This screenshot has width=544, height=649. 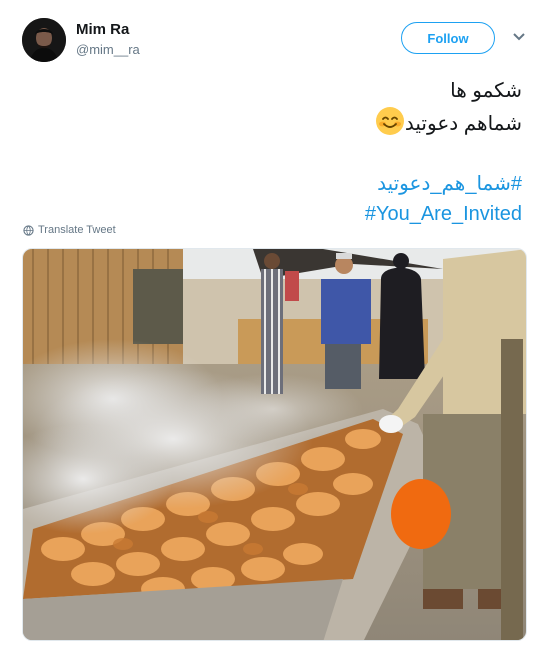 I want to click on tweet-line-2: شماهم دعوتید, so click(x=282, y=122).